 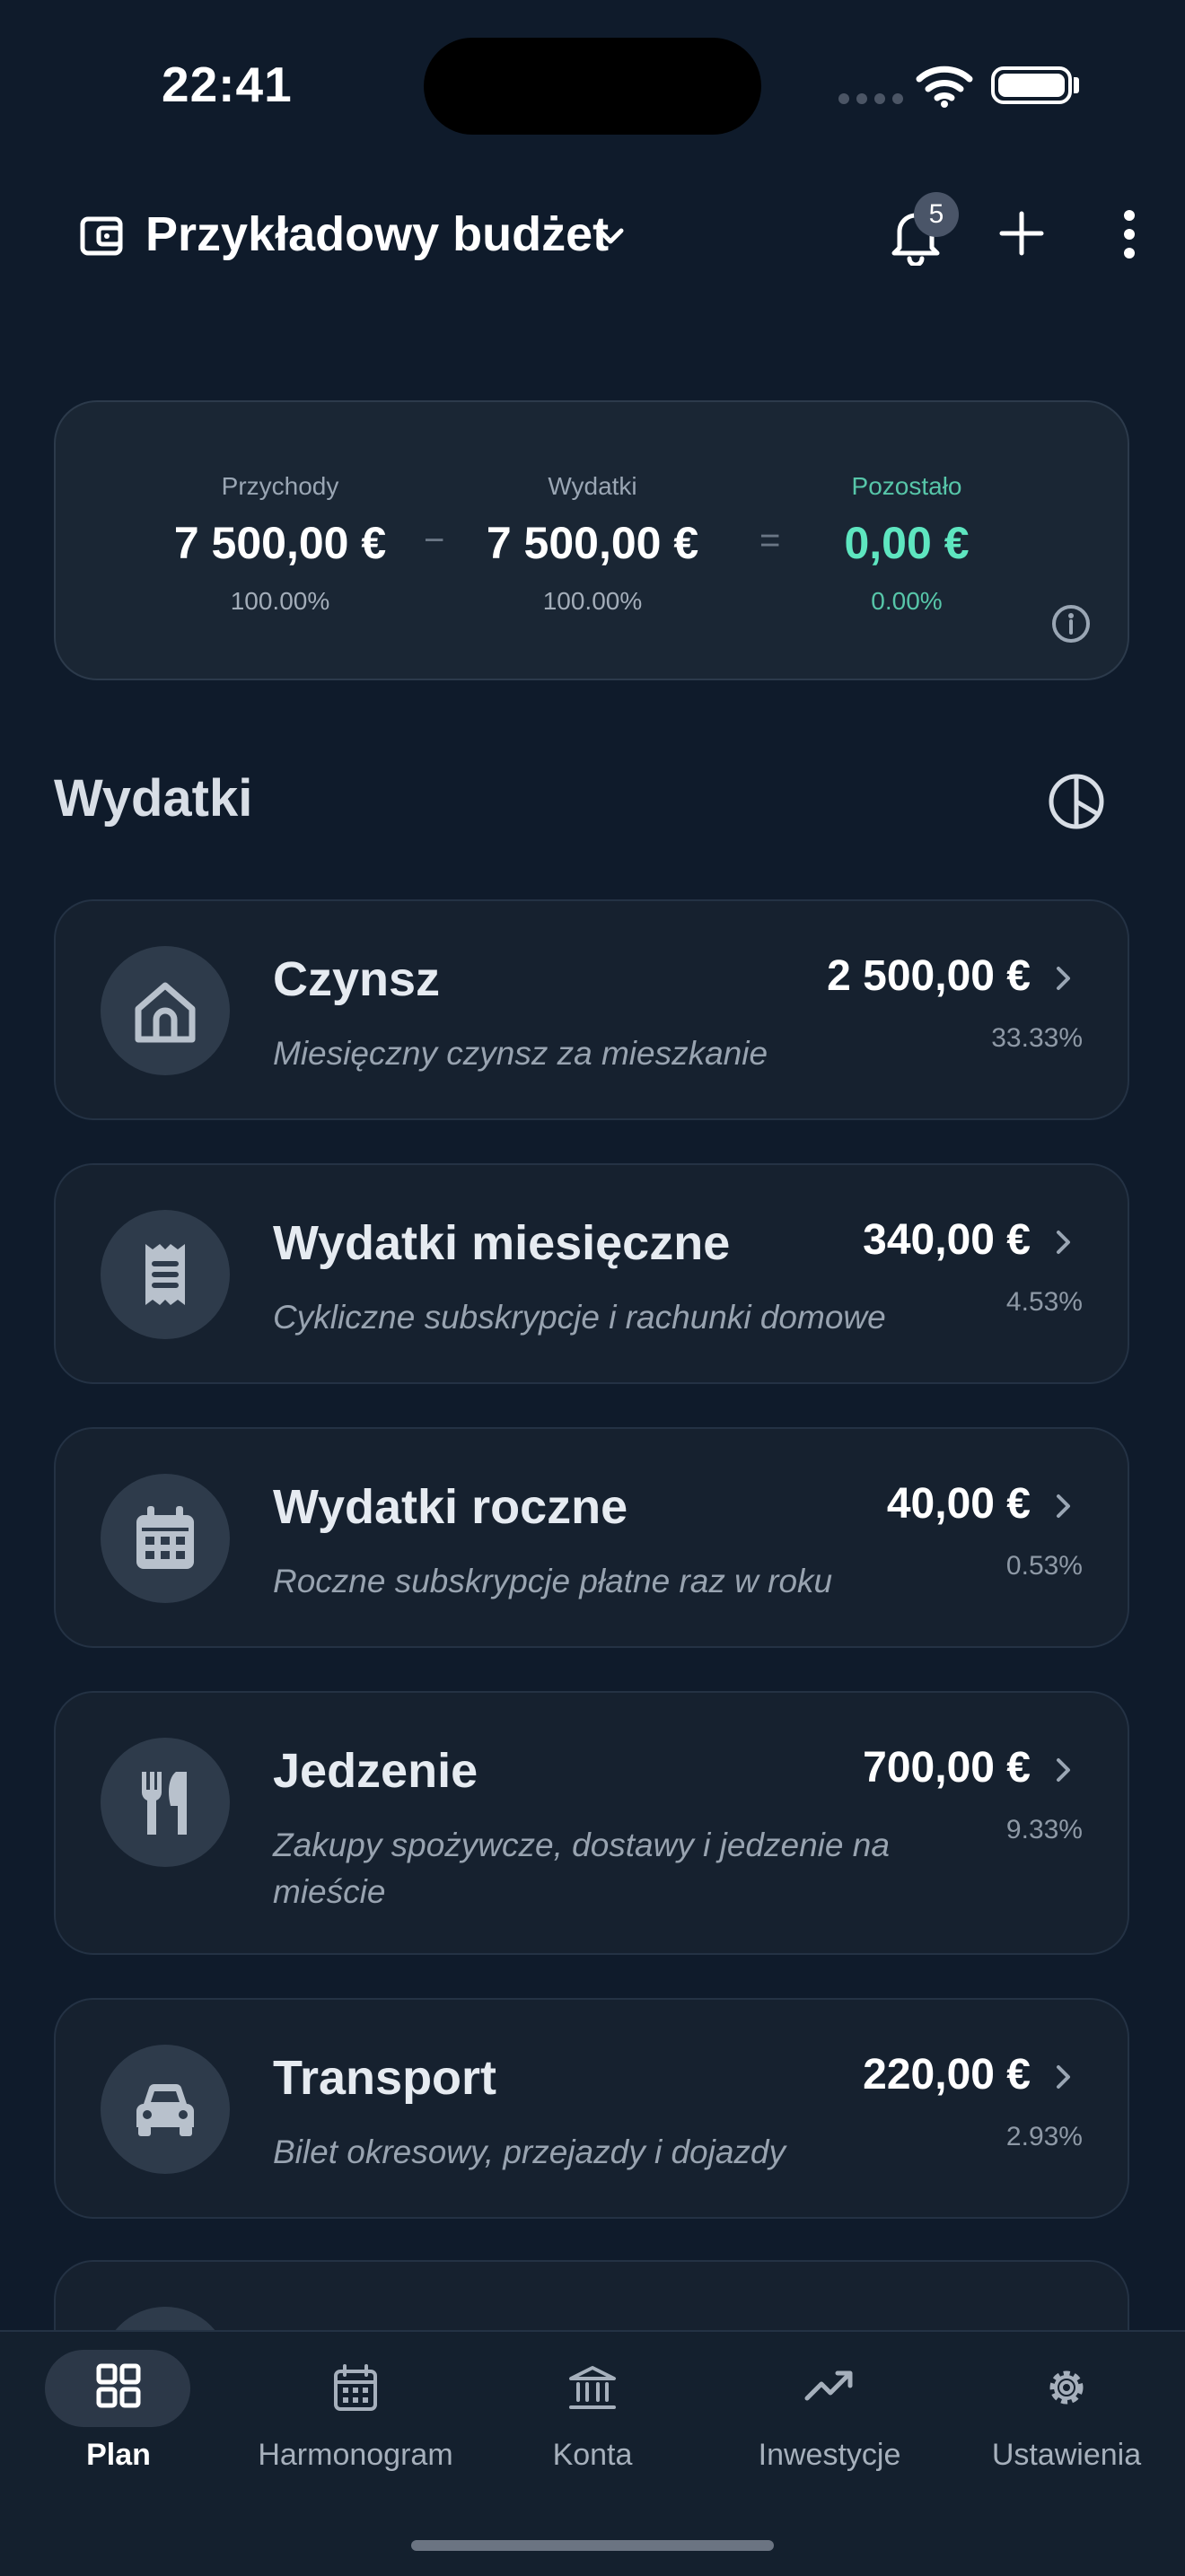 I want to click on category-percent: 0.53%, so click(x=1044, y=1566).